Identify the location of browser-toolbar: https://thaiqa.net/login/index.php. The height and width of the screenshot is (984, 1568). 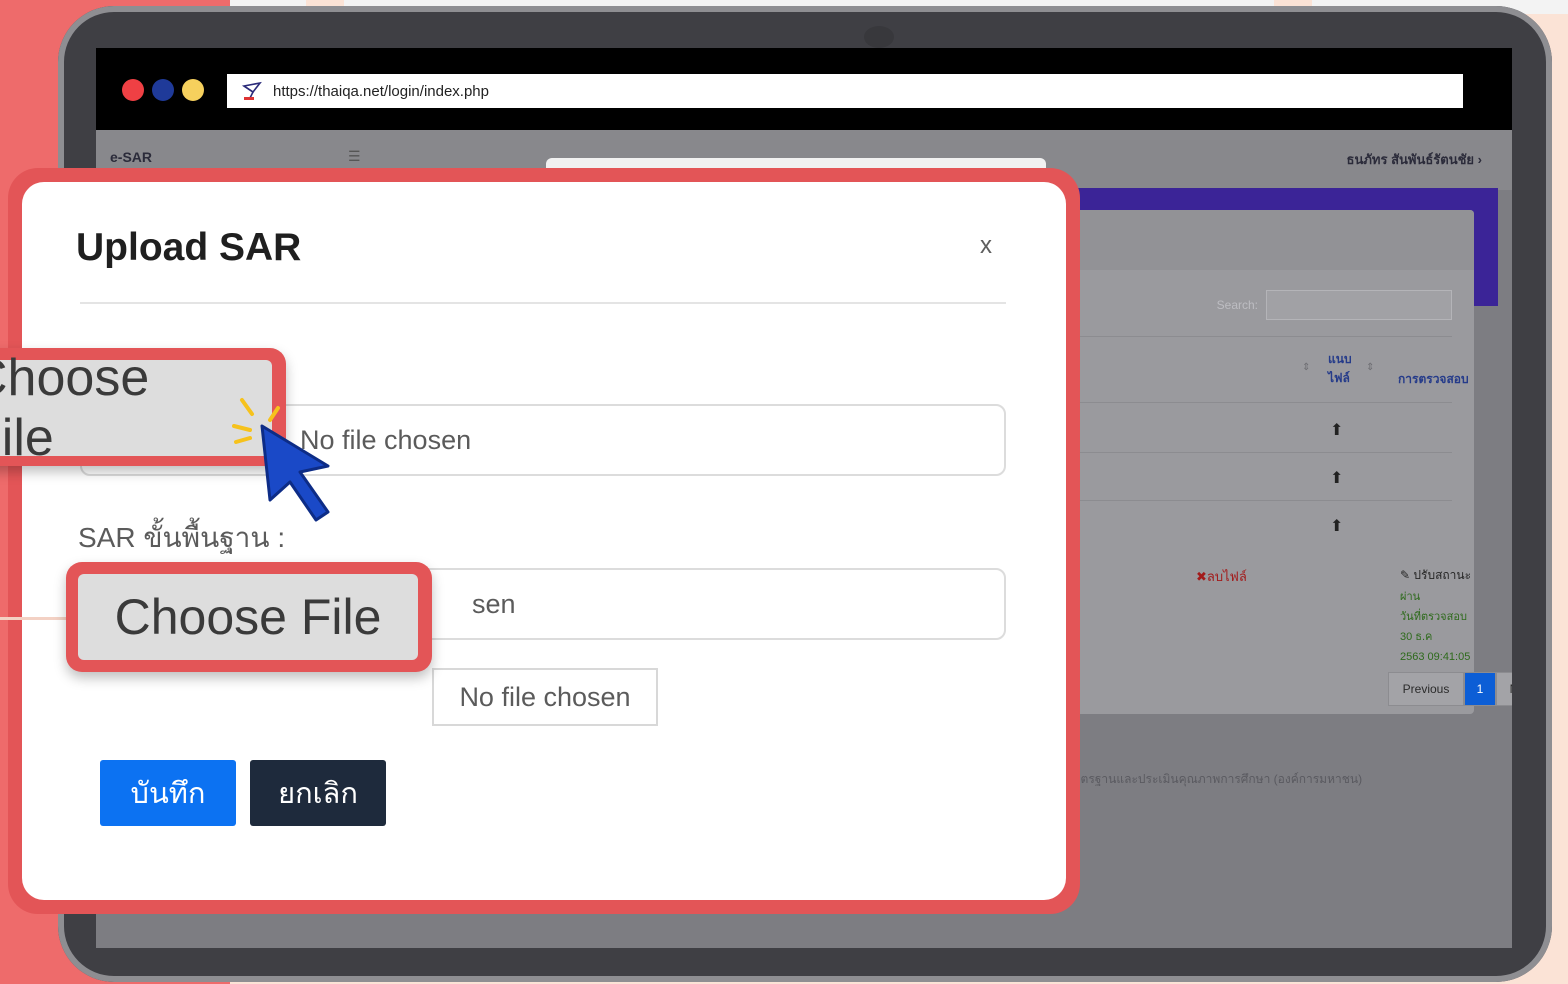
(804, 89).